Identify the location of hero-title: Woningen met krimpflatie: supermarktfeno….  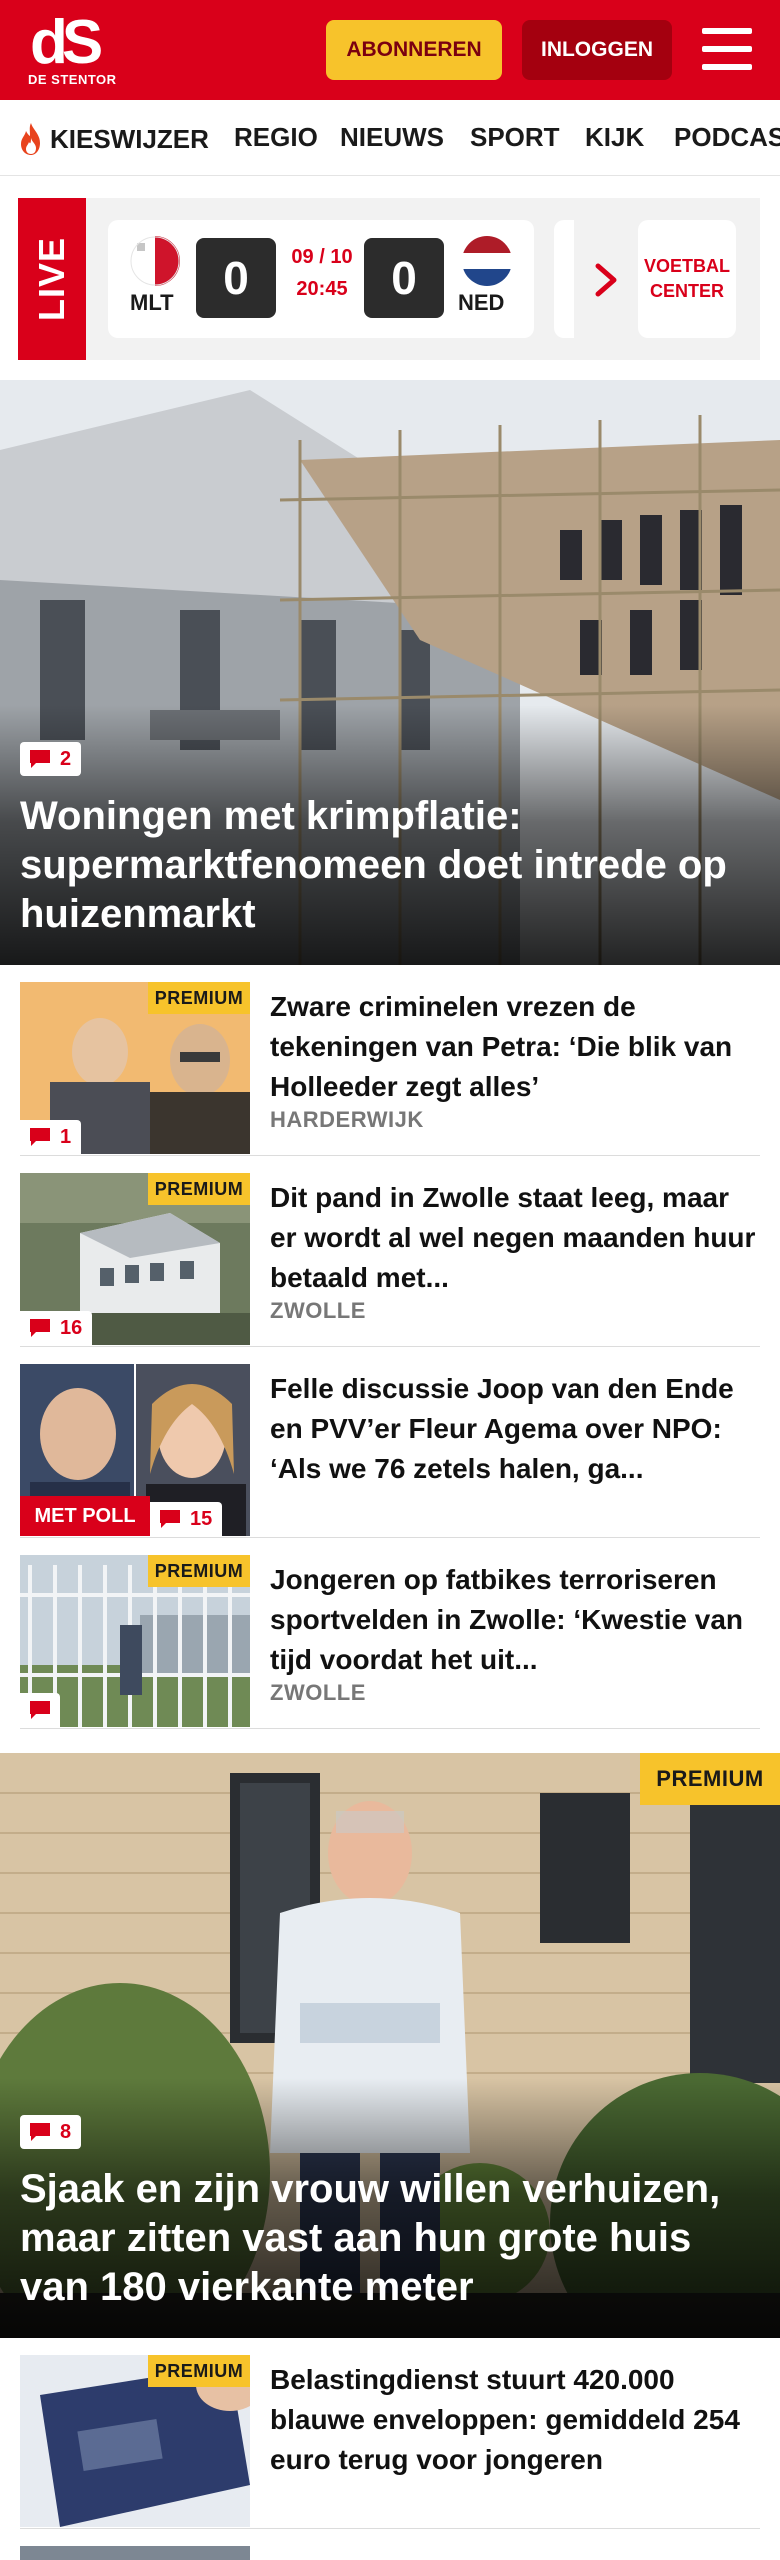
(390, 865).